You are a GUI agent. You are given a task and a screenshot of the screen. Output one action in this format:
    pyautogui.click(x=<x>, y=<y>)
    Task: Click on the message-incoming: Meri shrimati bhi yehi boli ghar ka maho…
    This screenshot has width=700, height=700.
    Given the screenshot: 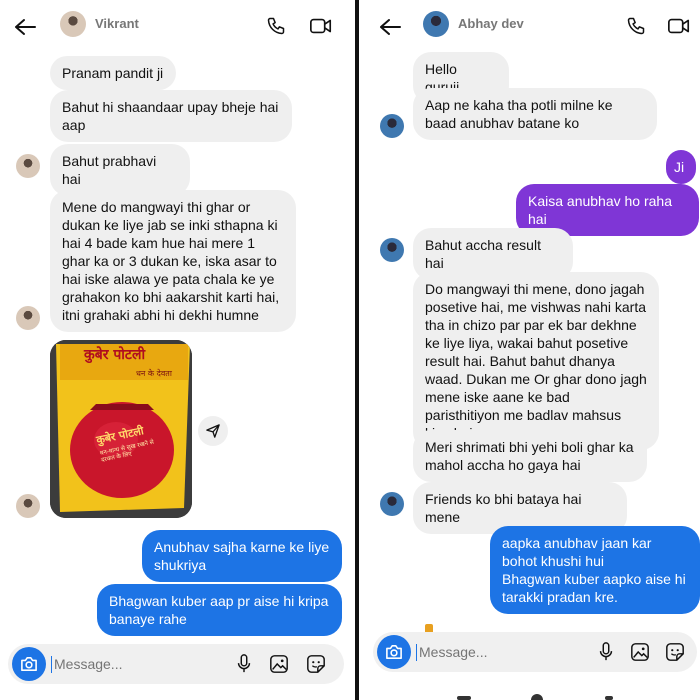 What is the action you would take?
    pyautogui.click(x=530, y=456)
    